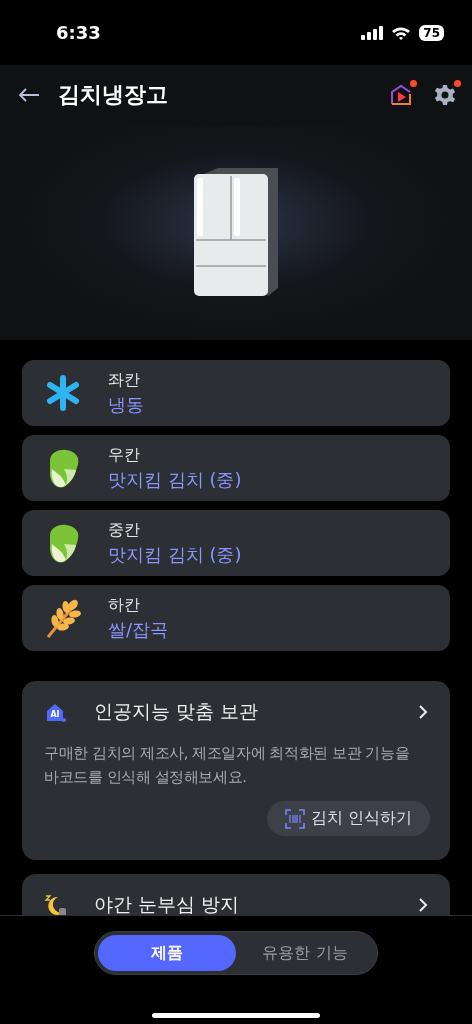 The width and height of the screenshot is (472, 1024). What do you see at coordinates (177, 711) in the screenshot?
I see `feature-title: 인공지능 맞춤 보관` at bounding box center [177, 711].